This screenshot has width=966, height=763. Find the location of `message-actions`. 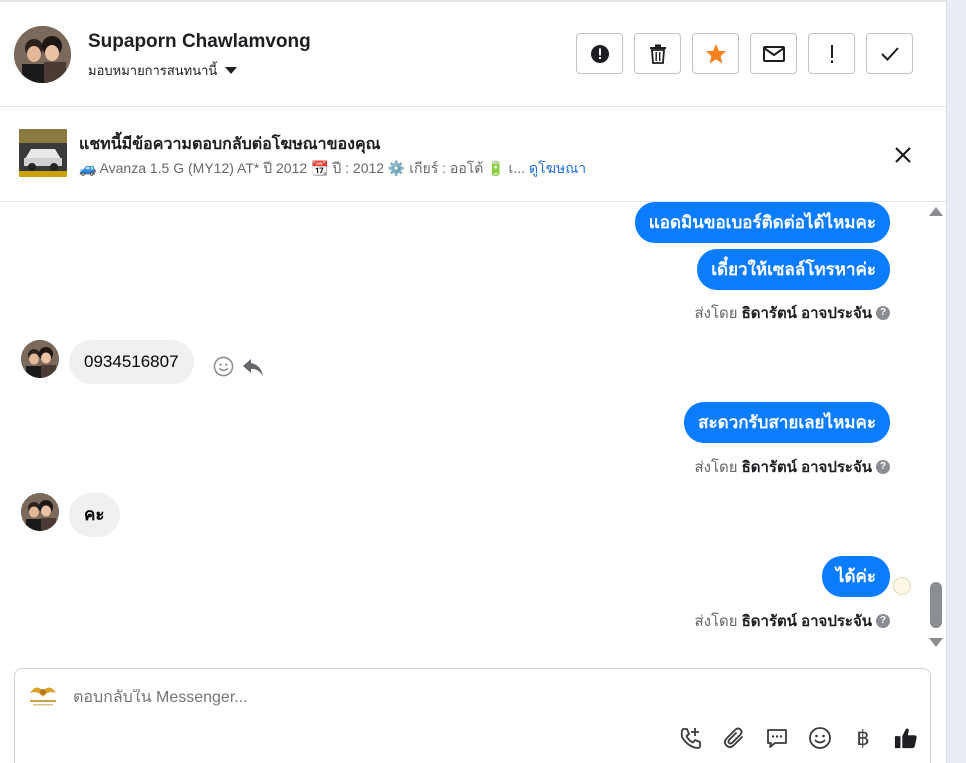

message-actions is located at coordinates (238, 366).